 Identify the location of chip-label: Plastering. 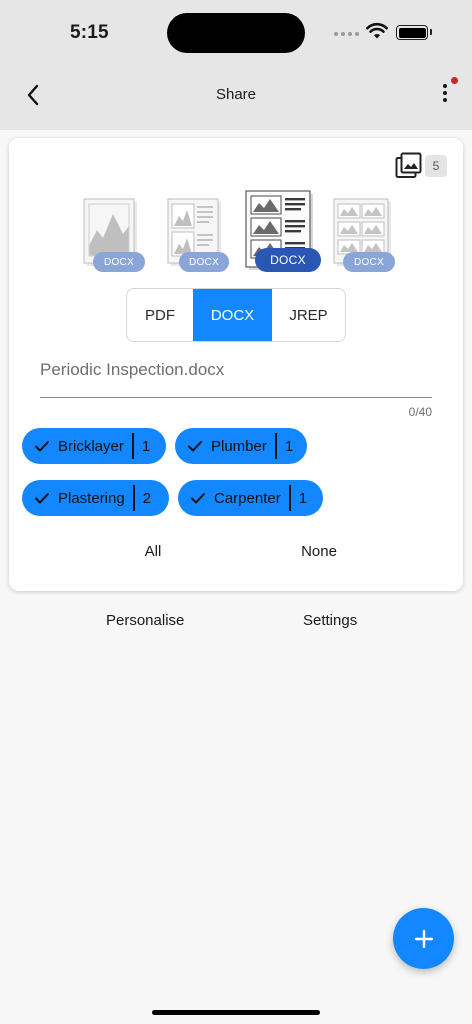
(91, 498).